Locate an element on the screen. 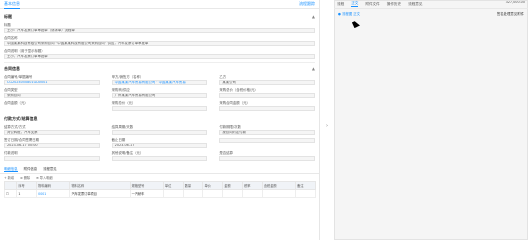  detail-tab: 附件信息 is located at coordinates (31, 169).